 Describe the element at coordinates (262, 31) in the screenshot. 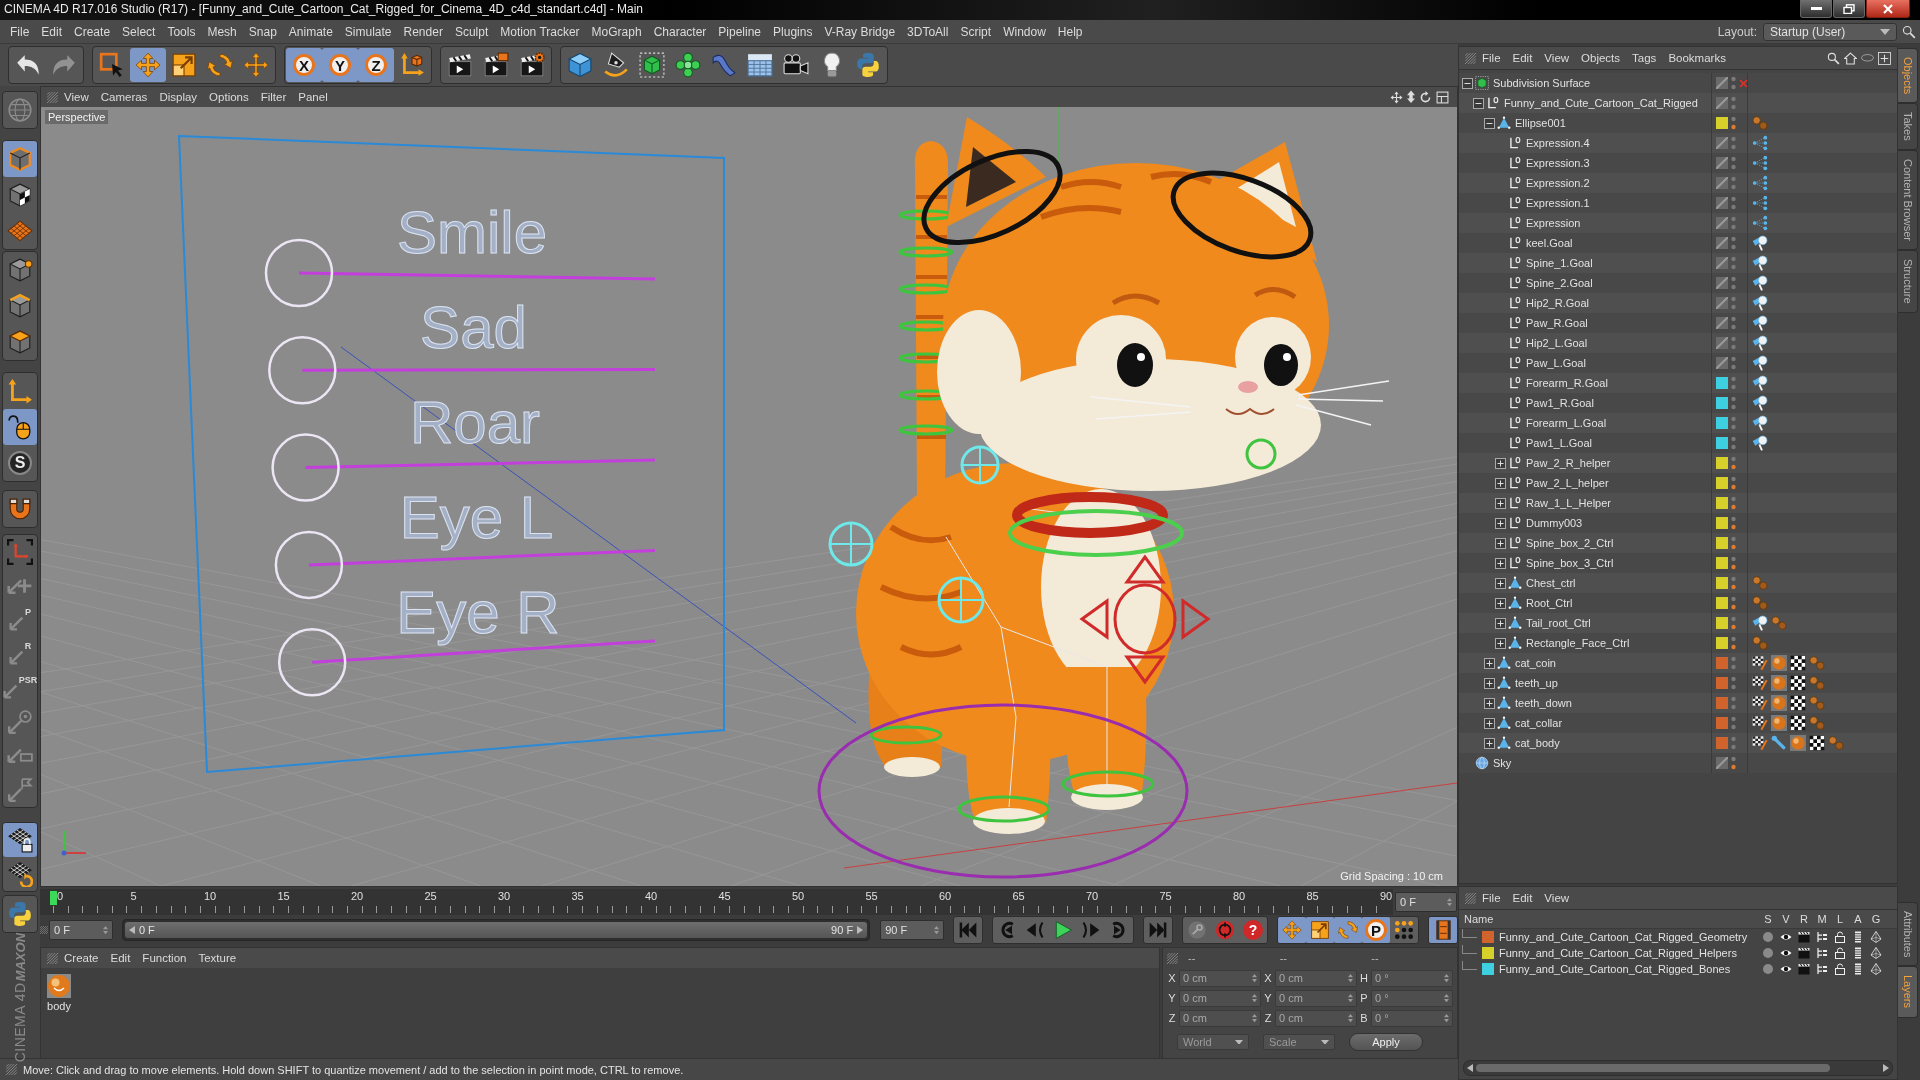

I see `menu-item: Snap` at that location.